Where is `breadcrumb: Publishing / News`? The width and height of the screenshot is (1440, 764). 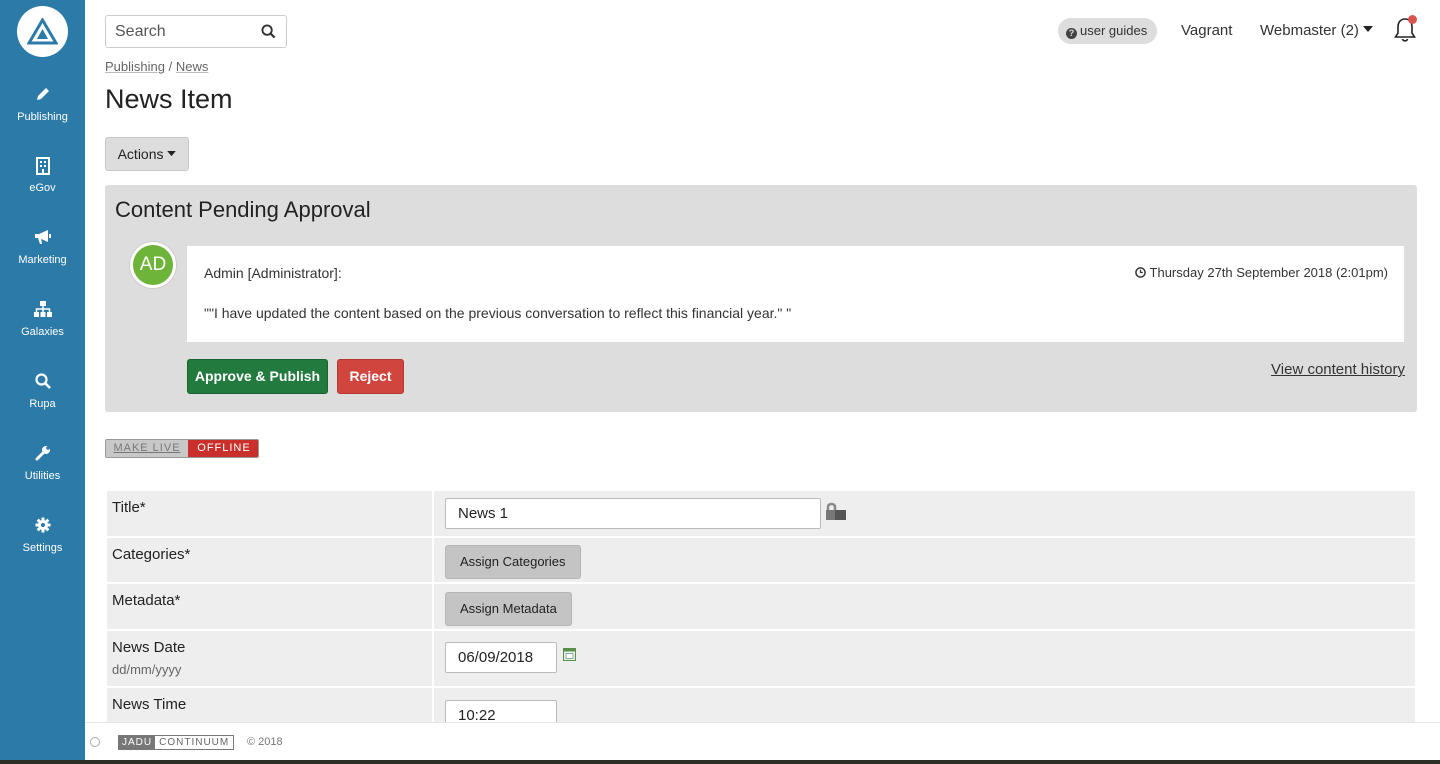
breadcrumb: Publishing / News is located at coordinates (156, 66).